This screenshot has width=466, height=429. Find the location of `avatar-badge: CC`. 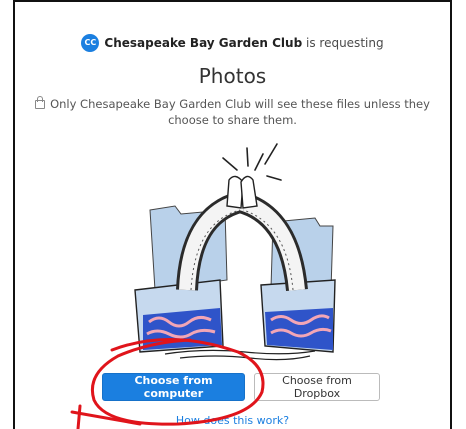

avatar-badge: CC is located at coordinates (90, 43).